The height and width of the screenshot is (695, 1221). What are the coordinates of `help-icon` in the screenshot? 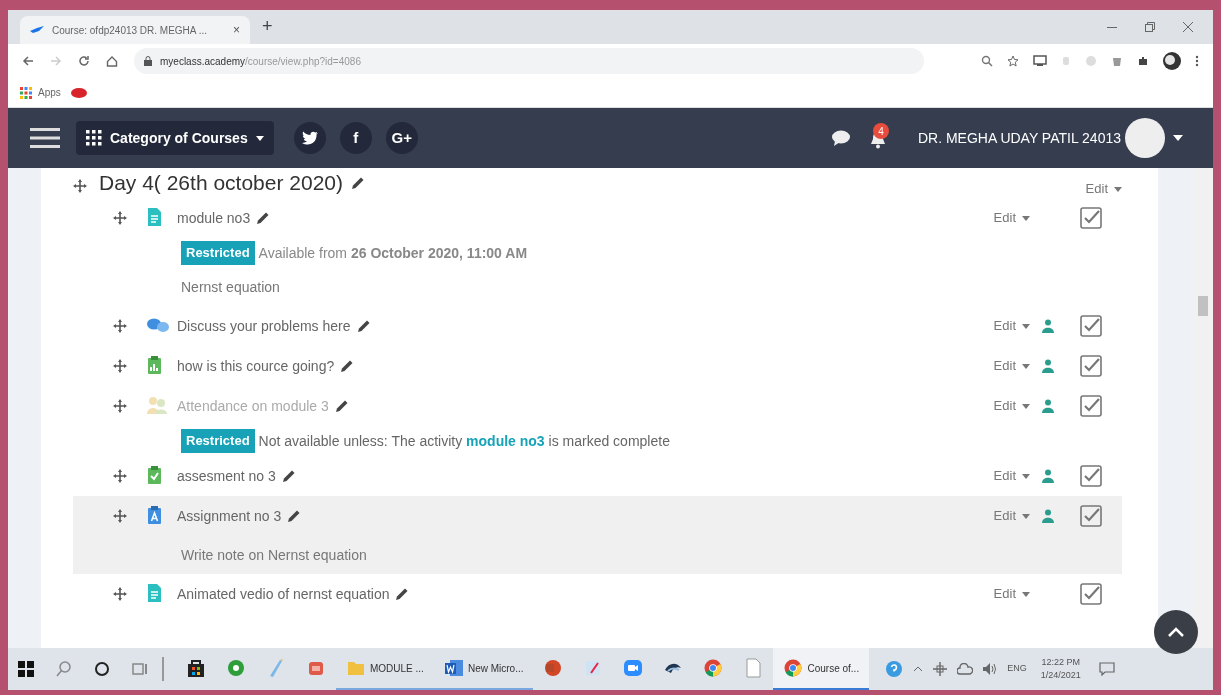 It's located at (894, 669).